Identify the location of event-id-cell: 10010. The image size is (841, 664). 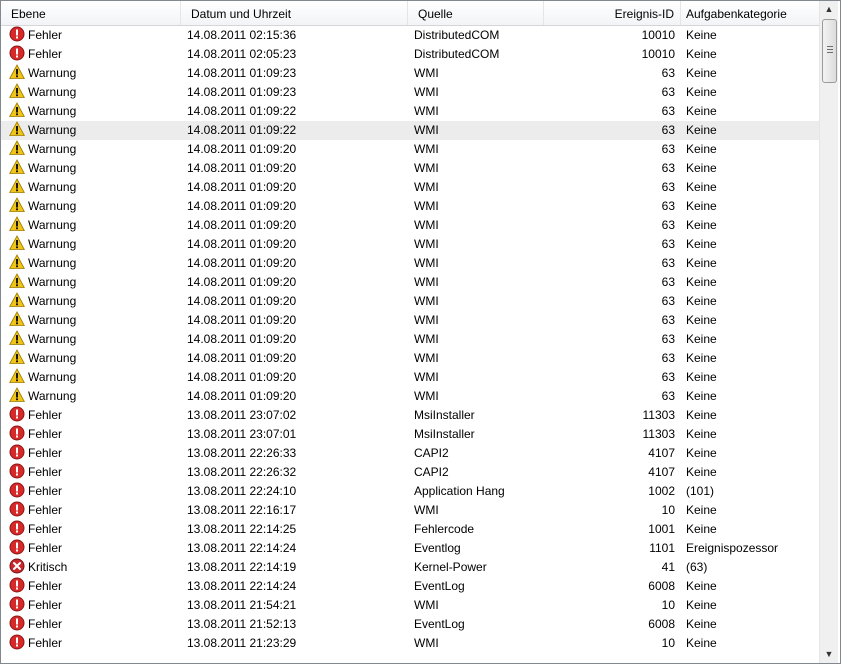
(658, 35).